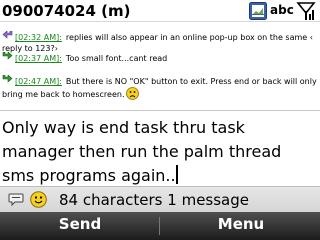 The width and height of the screenshot is (320, 240). What do you see at coordinates (133, 93) in the screenshot?
I see `frown-icon` at bounding box center [133, 93].